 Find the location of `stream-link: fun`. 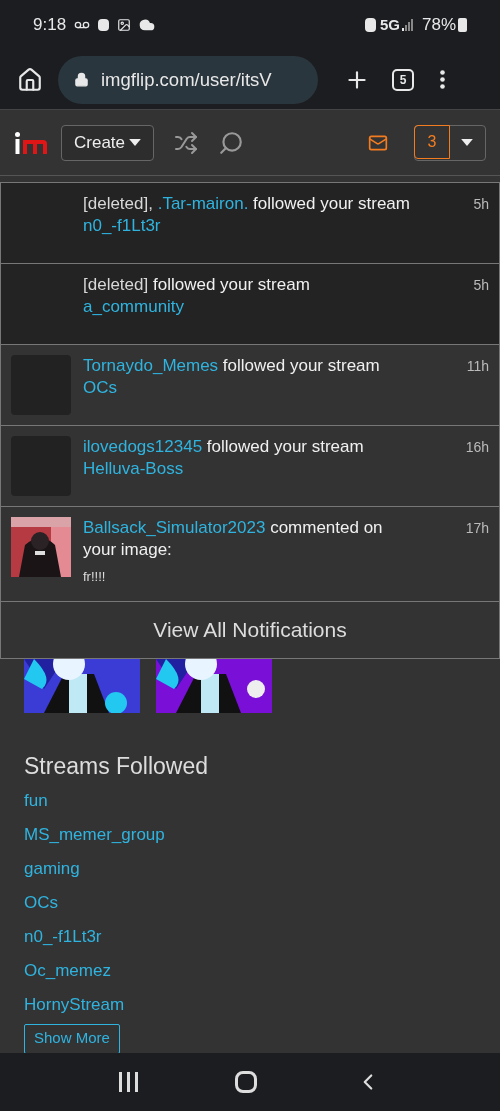

stream-link: fun is located at coordinates (36, 800).